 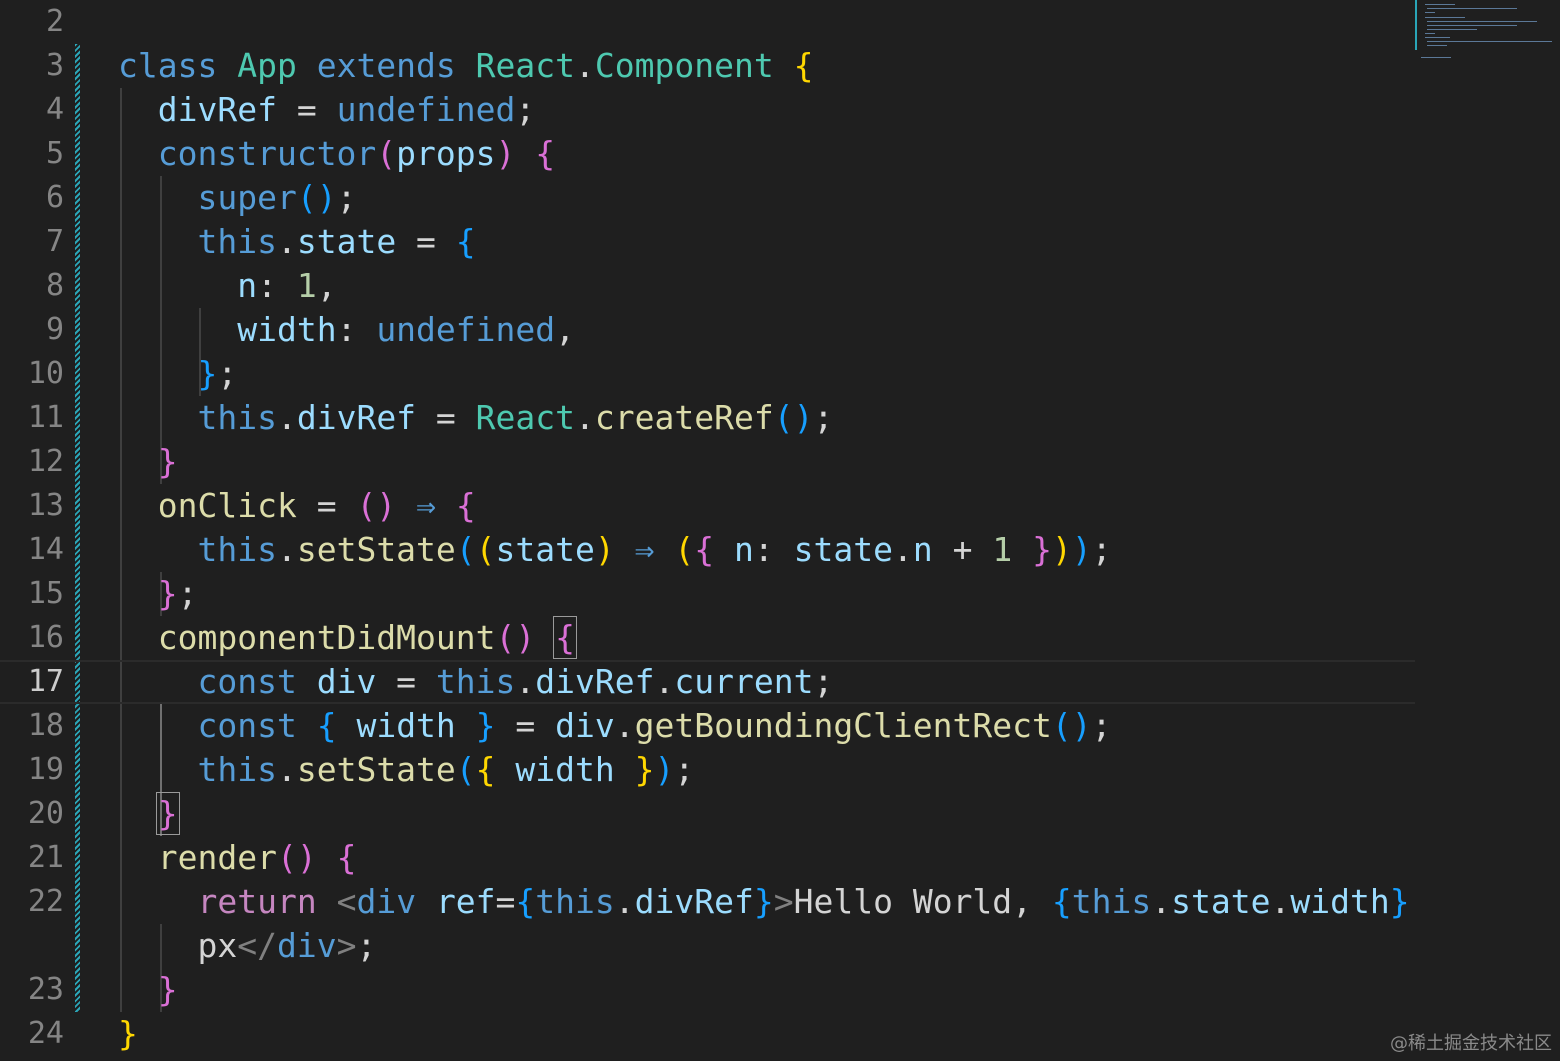 I want to click on code-line: 12 }, so click(x=707, y=462).